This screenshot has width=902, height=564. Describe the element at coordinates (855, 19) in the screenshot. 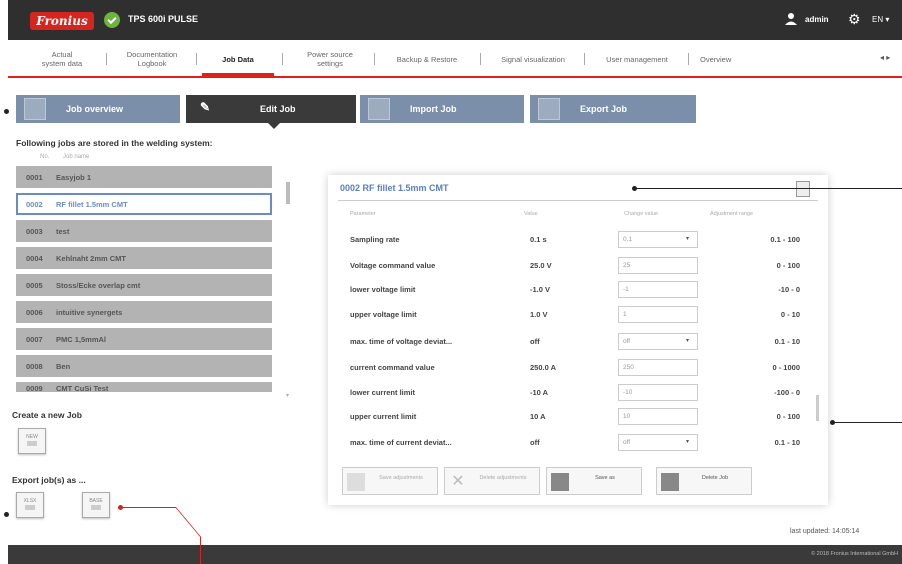

I see `gear-icon: ⚙` at that location.